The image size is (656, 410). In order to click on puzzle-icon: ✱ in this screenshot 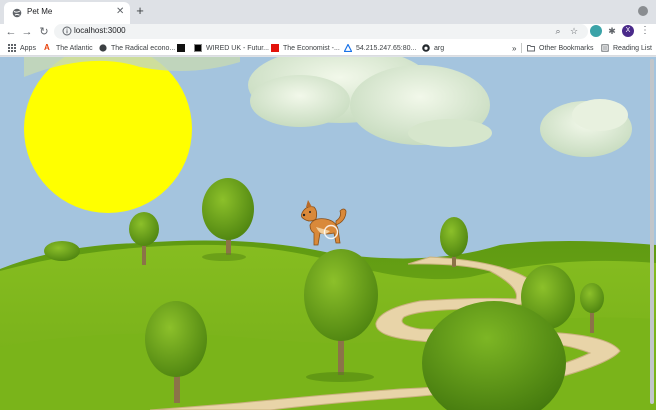, I will do `click(612, 31)`.